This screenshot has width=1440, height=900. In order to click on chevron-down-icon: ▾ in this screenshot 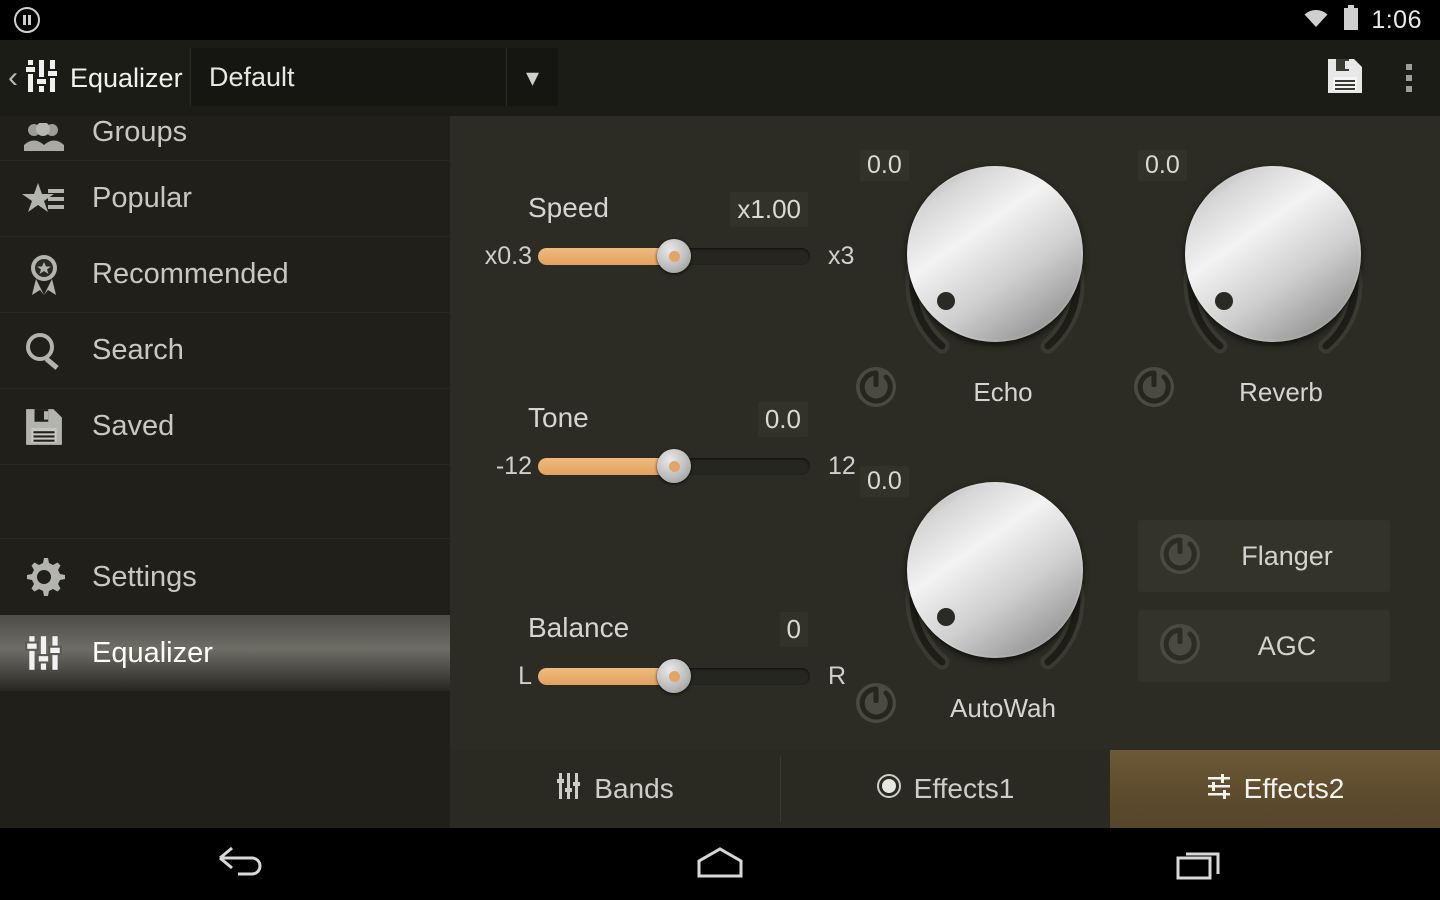, I will do `click(532, 77)`.